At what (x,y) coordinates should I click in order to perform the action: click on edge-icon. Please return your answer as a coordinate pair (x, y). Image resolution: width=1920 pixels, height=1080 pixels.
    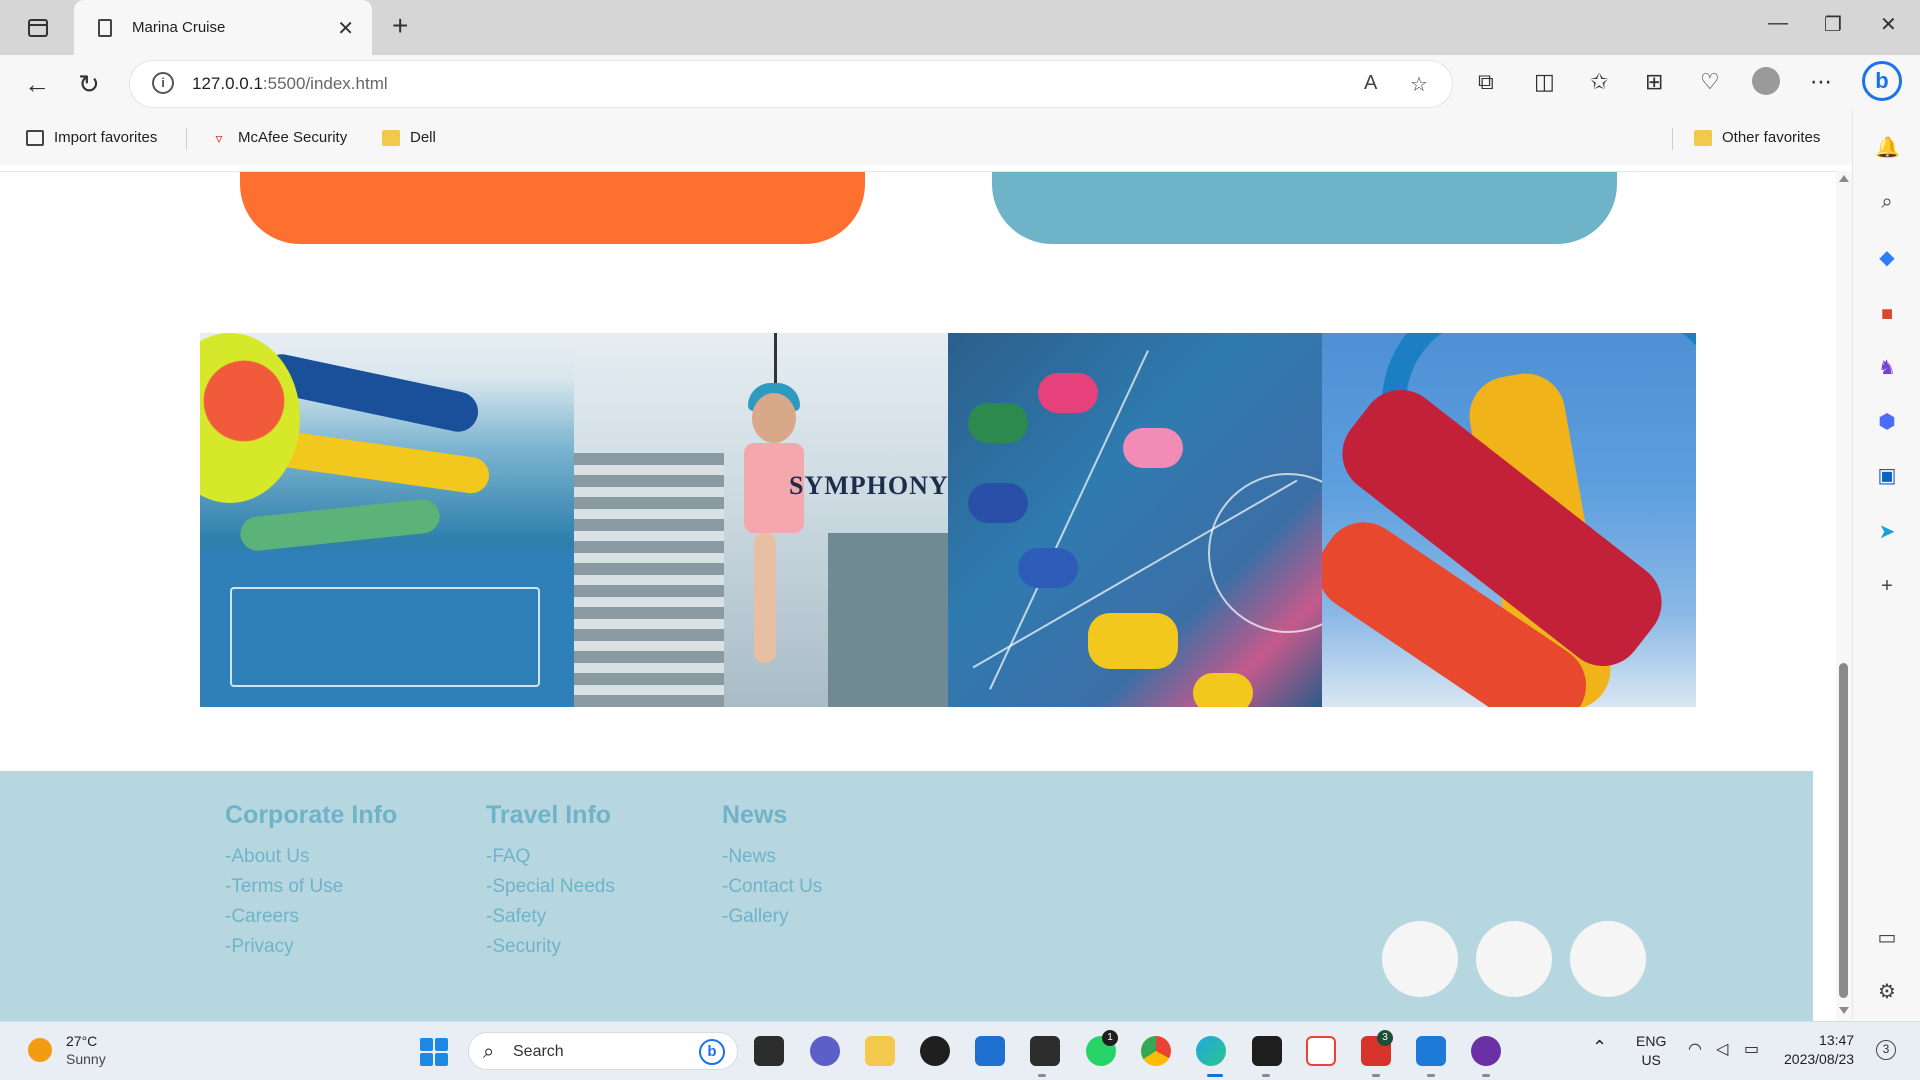
    Looking at the image, I should click on (1211, 1051).